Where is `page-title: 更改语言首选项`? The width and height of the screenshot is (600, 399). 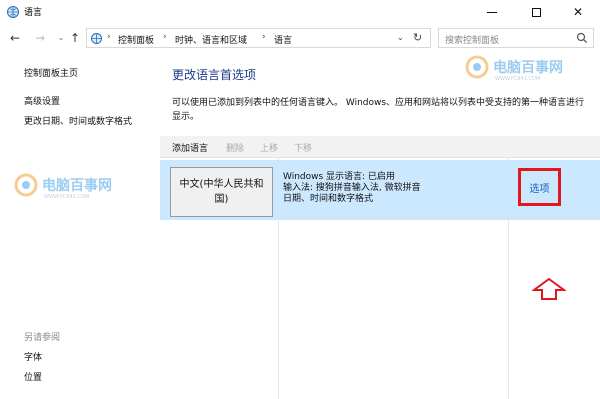 page-title: 更改语言首选项 is located at coordinates (214, 75).